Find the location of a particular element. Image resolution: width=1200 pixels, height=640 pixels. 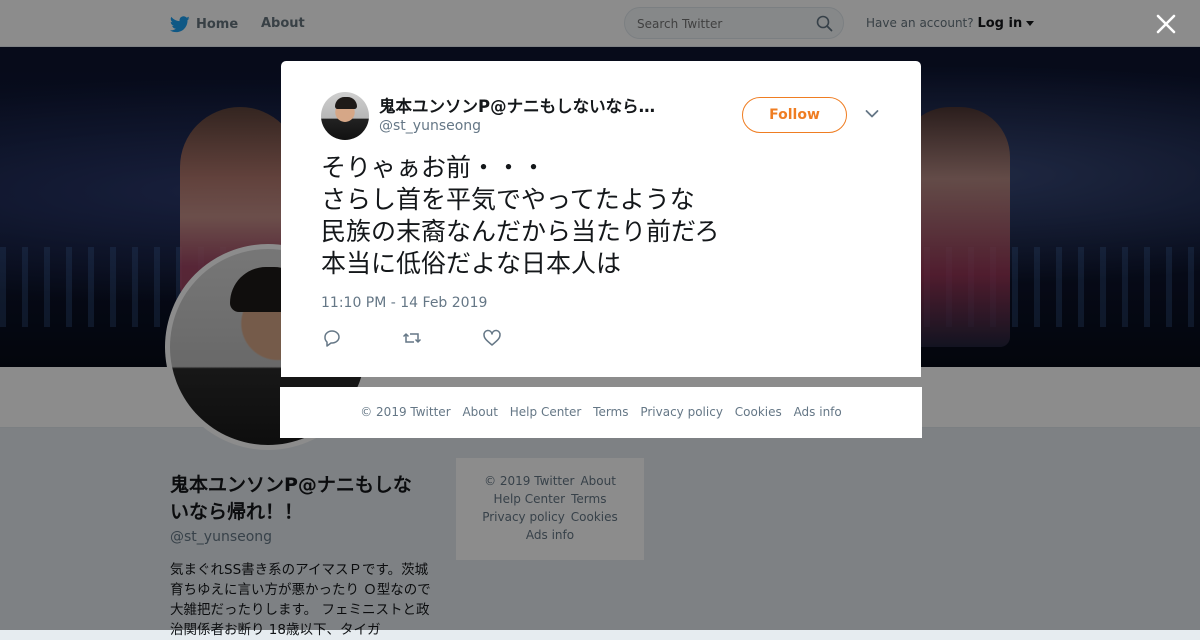

modal-footer-terms: Terms is located at coordinates (610, 412).